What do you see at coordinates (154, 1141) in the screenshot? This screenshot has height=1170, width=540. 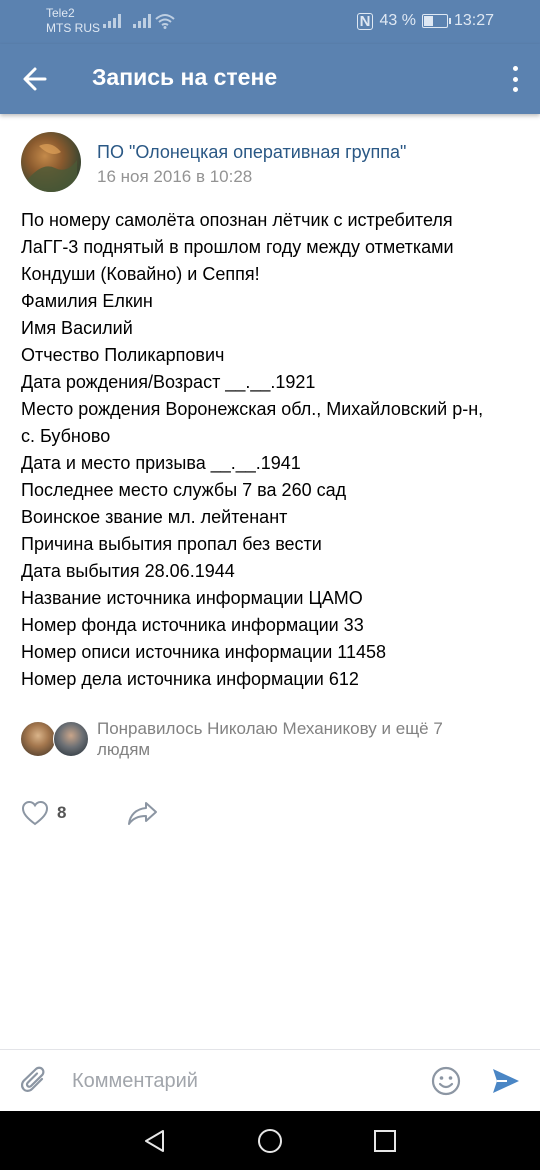 I see `nav-back-icon` at bounding box center [154, 1141].